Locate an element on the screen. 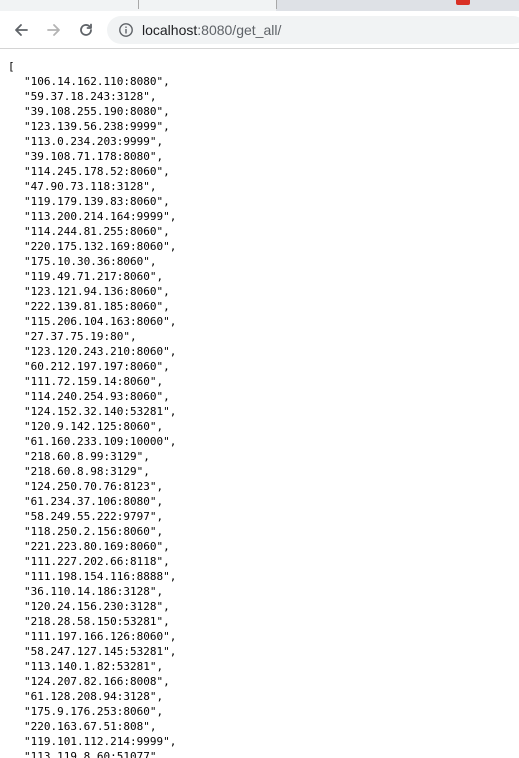  back-button is located at coordinates (21, 30).